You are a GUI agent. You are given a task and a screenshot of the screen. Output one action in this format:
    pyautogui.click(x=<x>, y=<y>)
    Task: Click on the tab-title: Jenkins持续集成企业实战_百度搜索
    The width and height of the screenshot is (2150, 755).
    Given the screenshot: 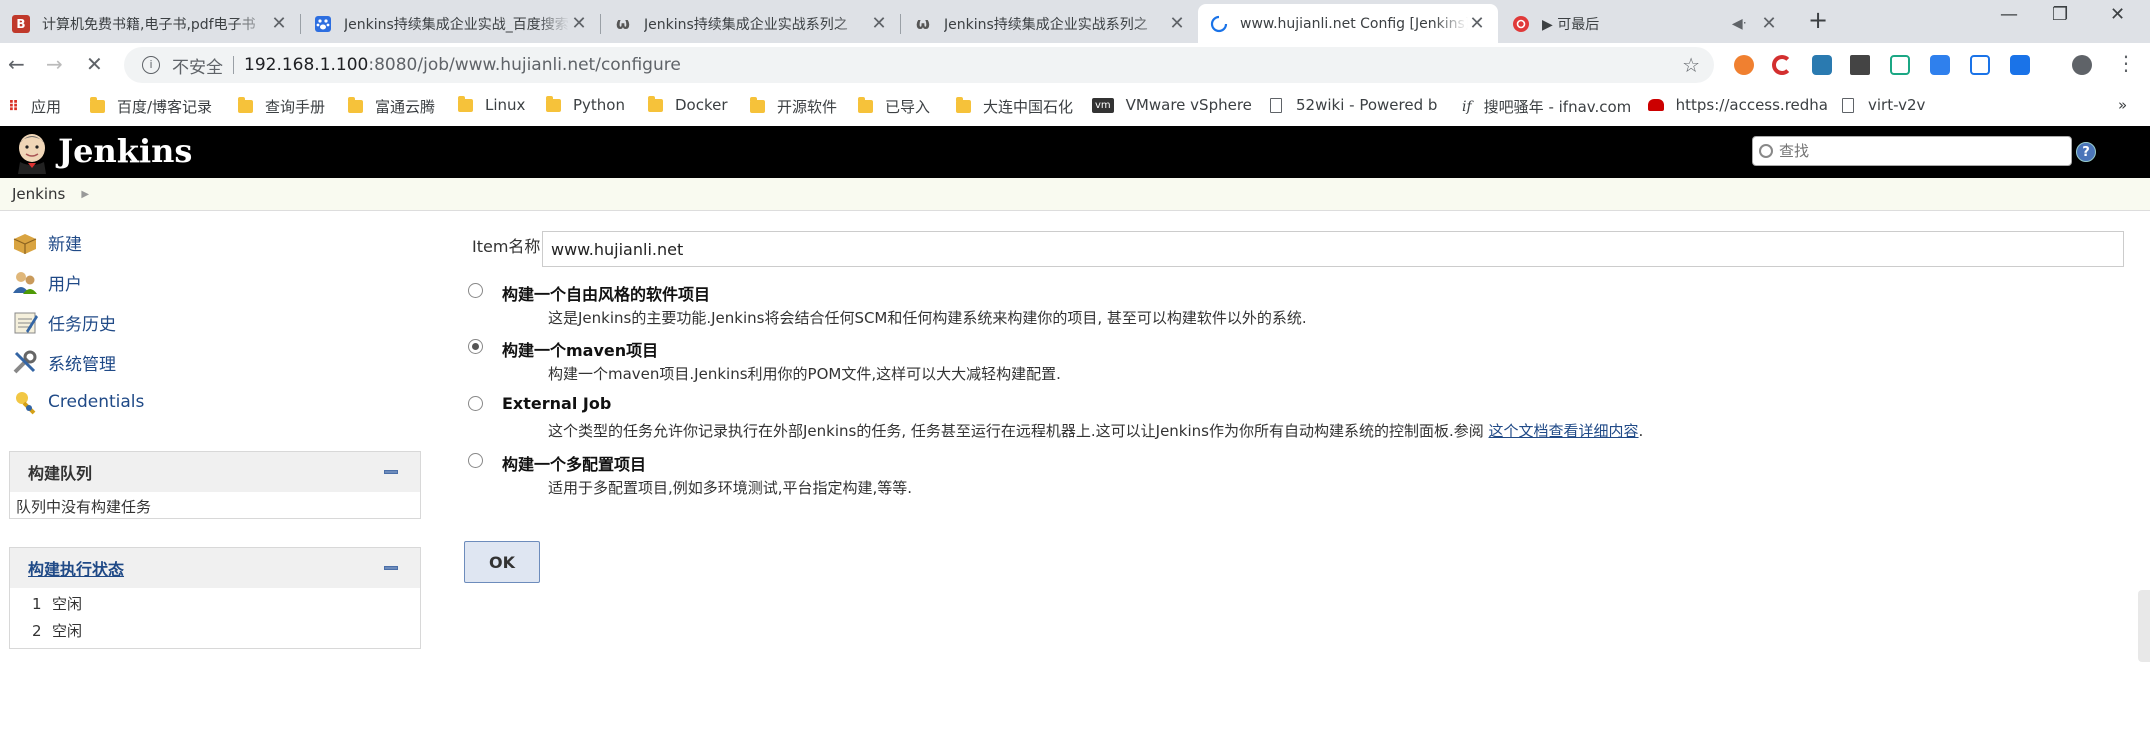 What is the action you would take?
    pyautogui.click(x=456, y=24)
    